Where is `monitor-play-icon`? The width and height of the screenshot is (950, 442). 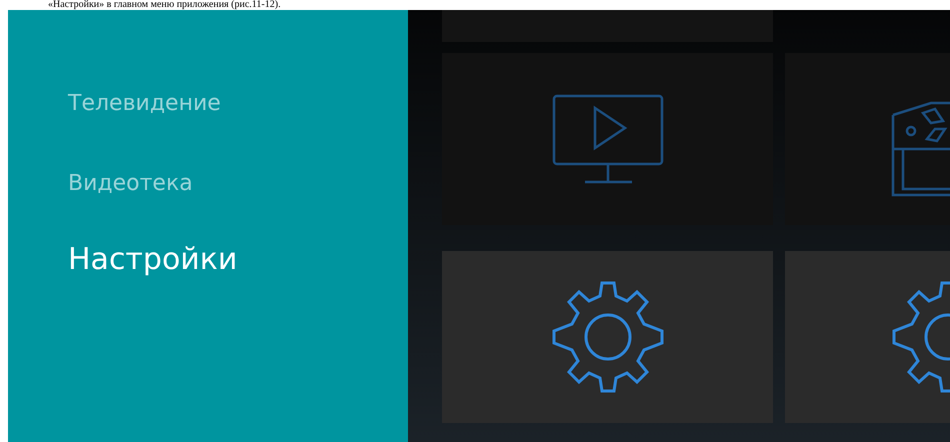 monitor-play-icon is located at coordinates (608, 139).